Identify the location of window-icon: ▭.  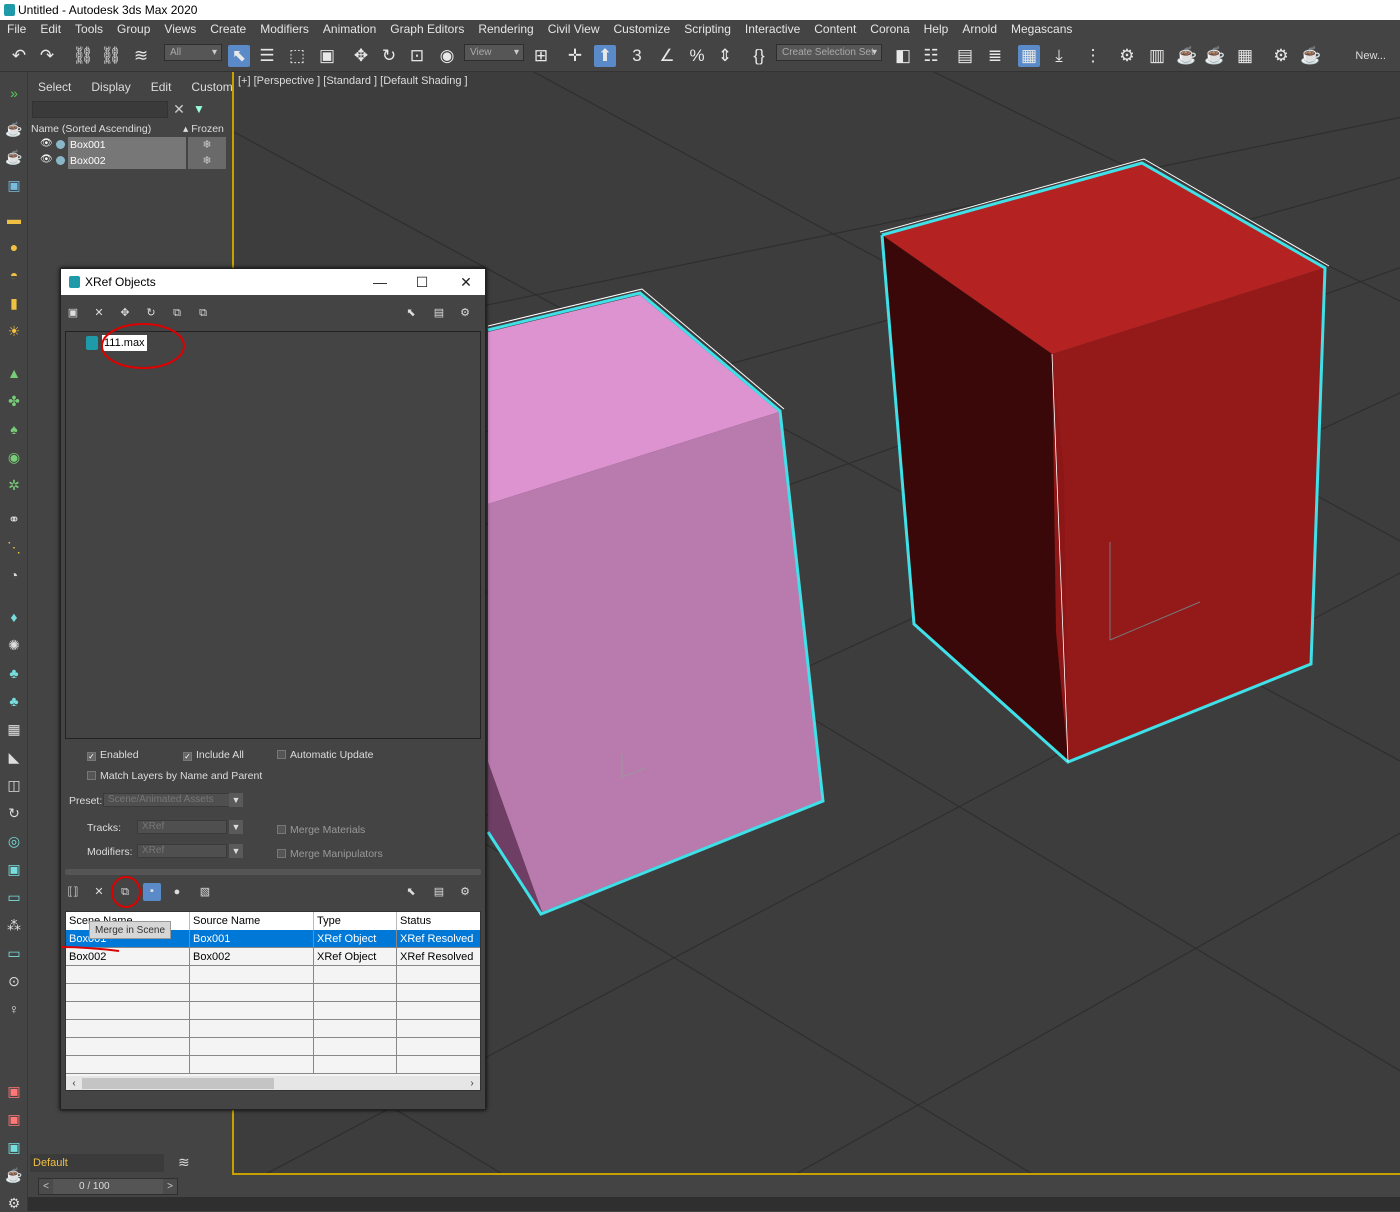
(14, 953).